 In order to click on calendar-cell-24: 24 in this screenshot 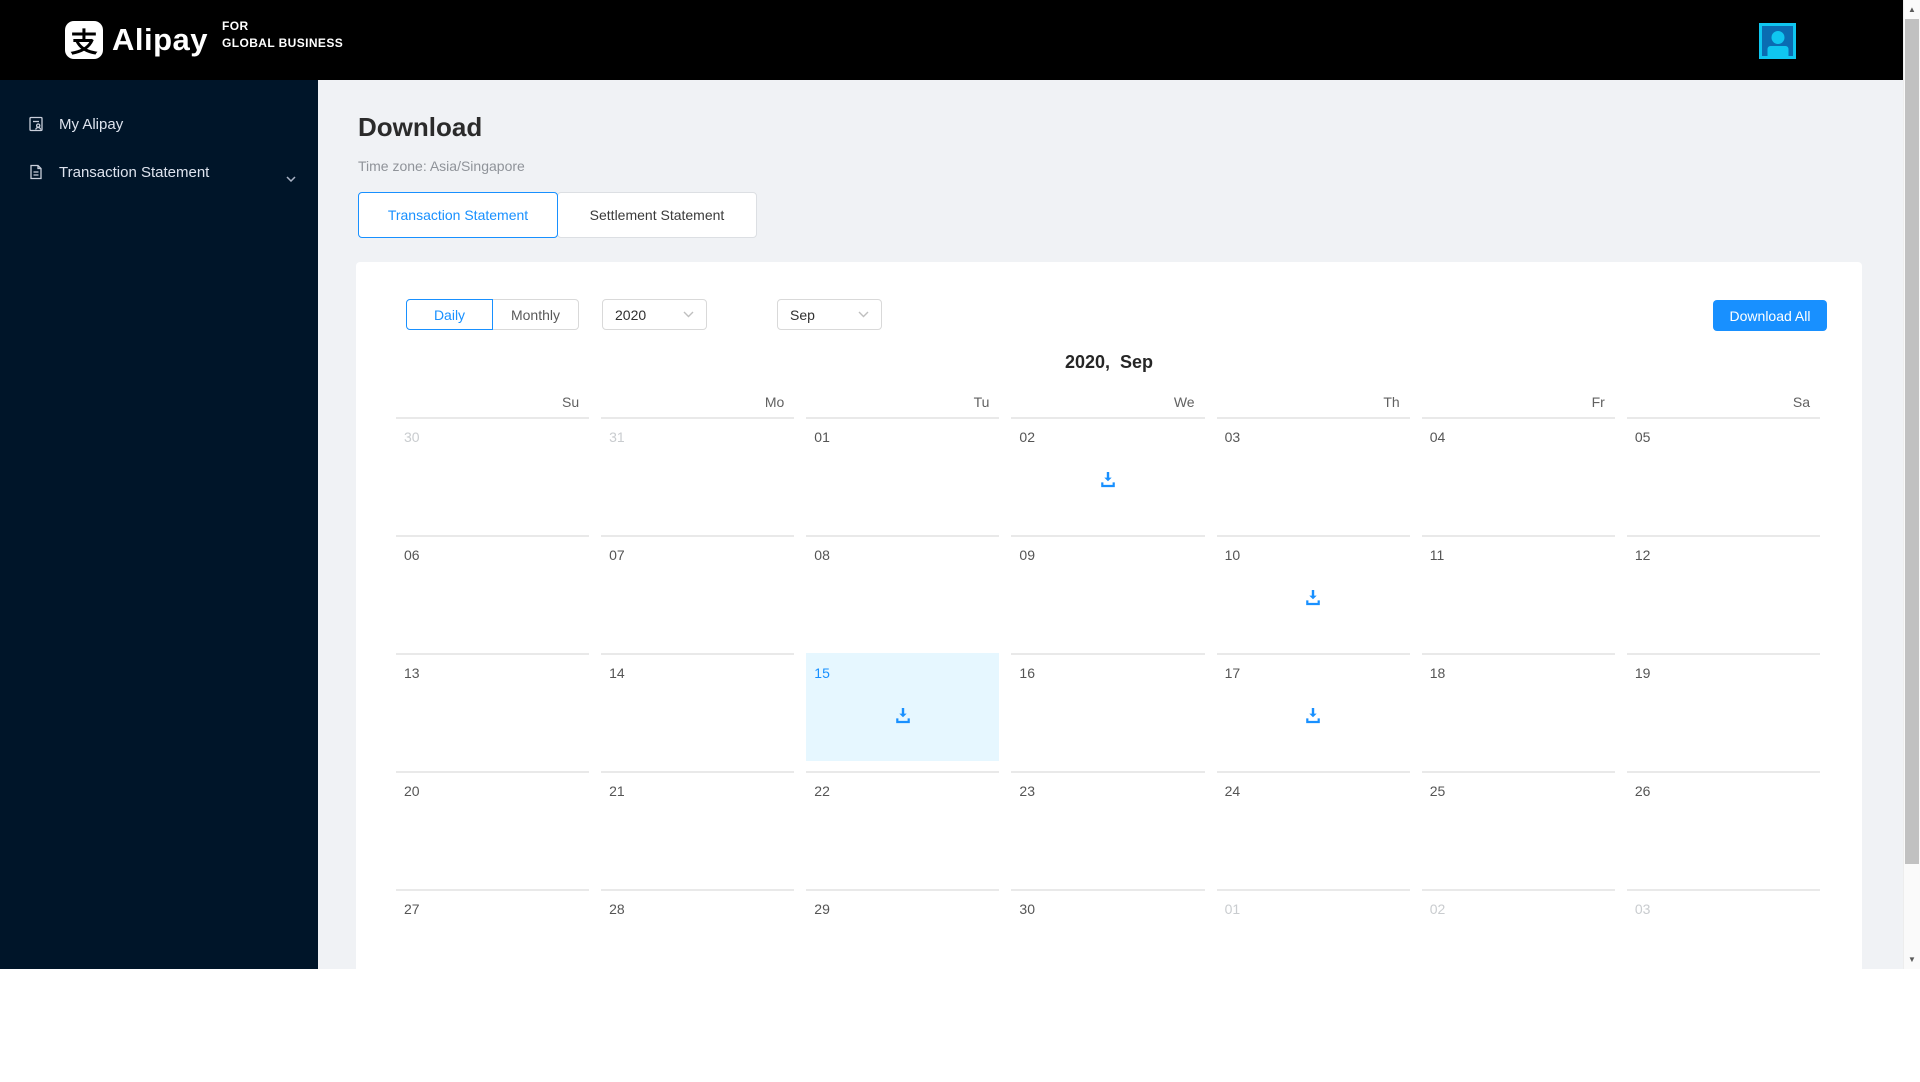, I will do `click(1313, 825)`.